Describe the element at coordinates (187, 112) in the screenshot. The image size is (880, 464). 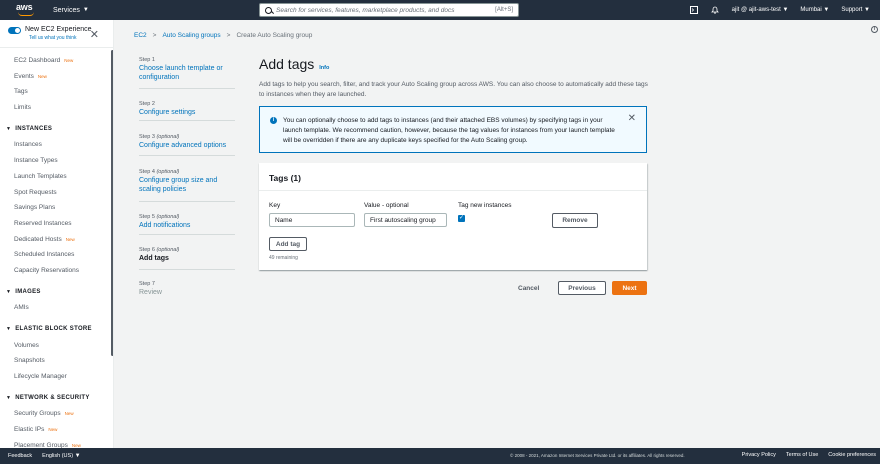
I see `wizard-step-label: Configure settings` at that location.